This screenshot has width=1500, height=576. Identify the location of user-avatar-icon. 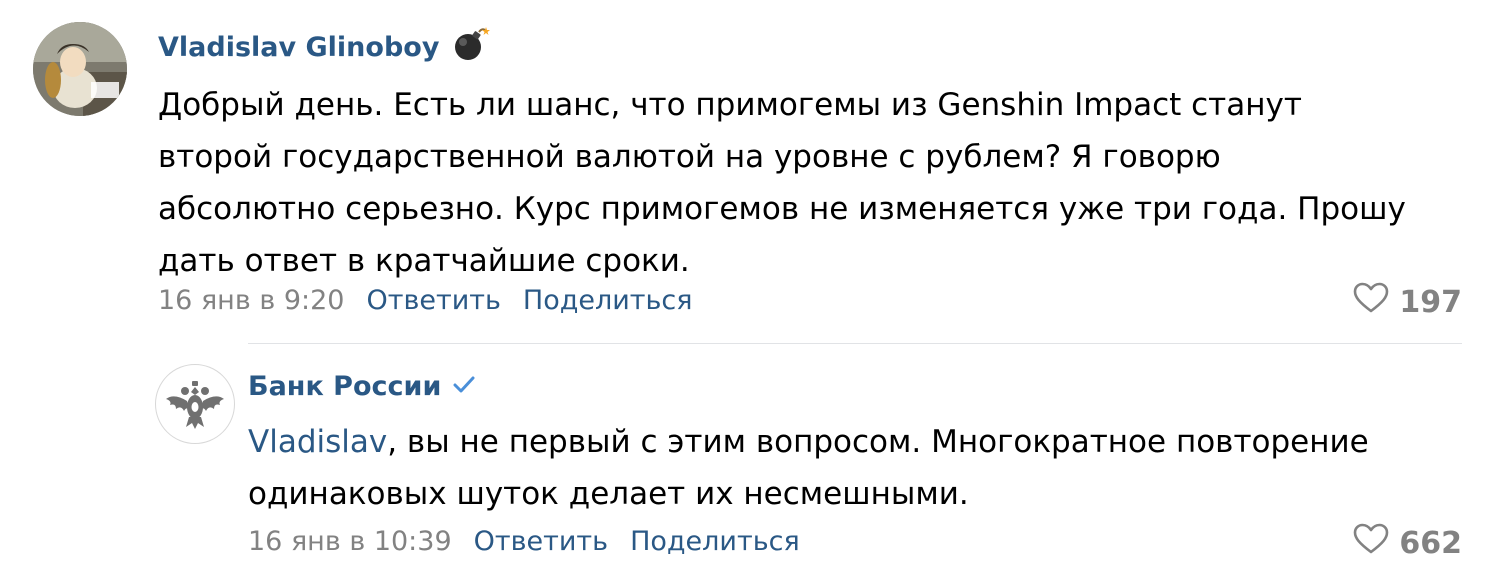
(80, 69).